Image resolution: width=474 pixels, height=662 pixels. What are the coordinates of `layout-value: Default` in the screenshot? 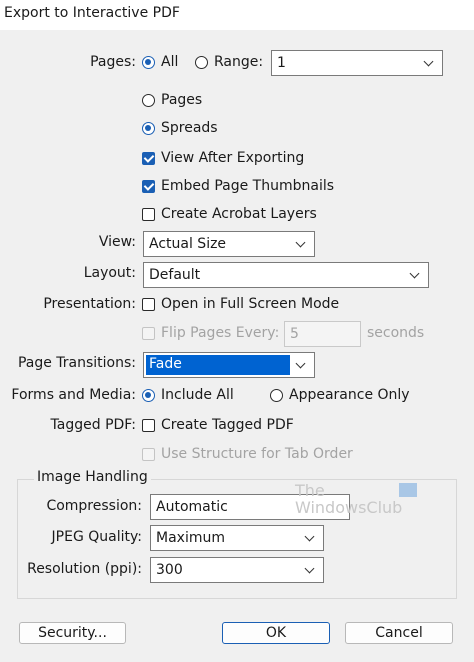 It's located at (175, 275).